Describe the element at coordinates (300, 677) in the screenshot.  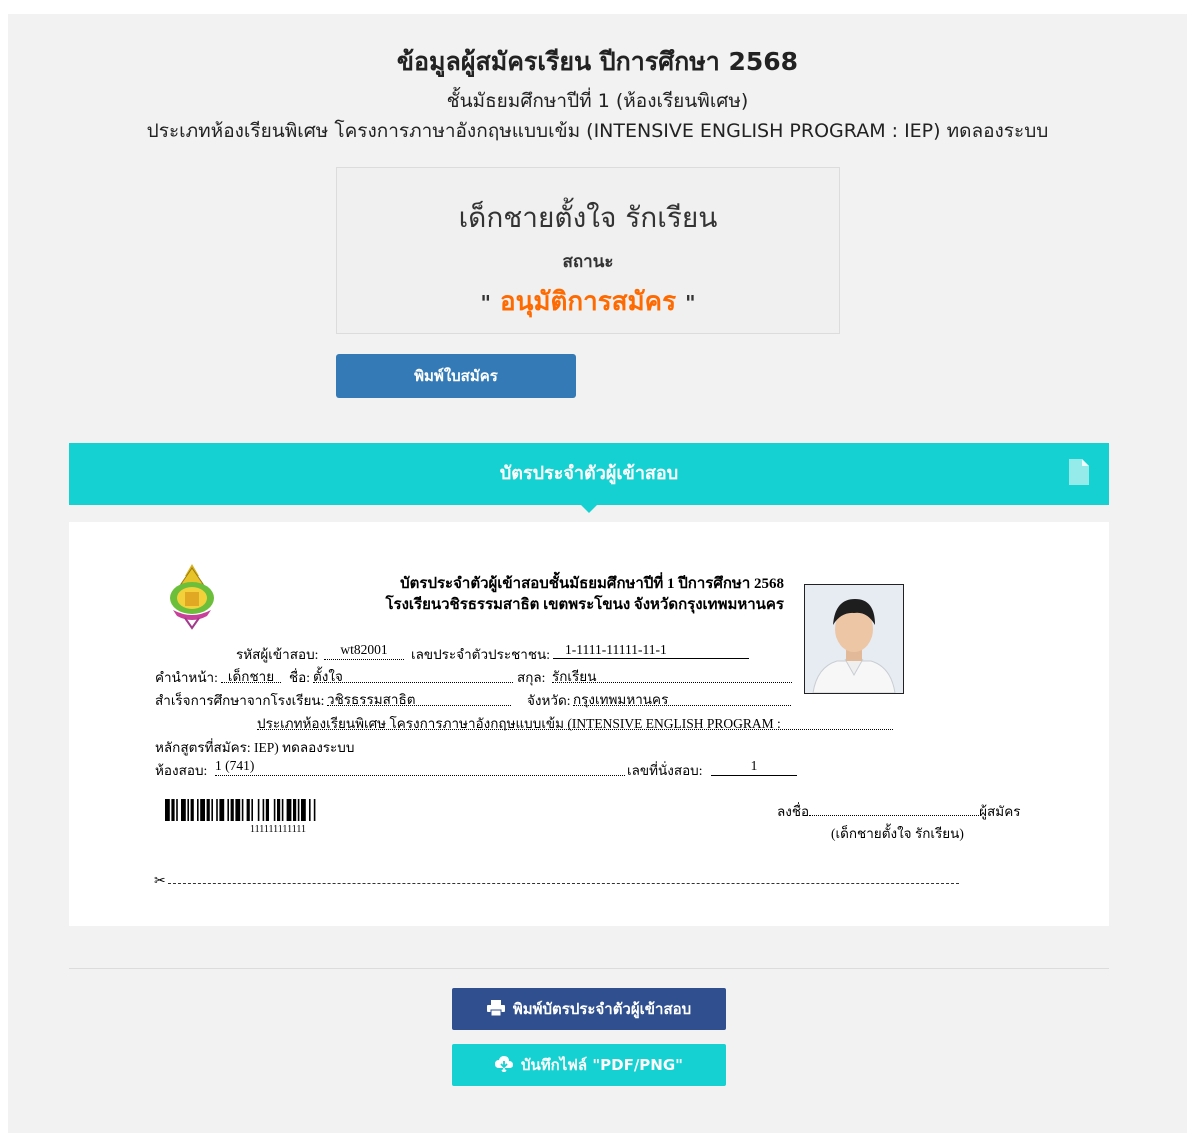
I see `first-name-label: ชื่อ:` at that location.